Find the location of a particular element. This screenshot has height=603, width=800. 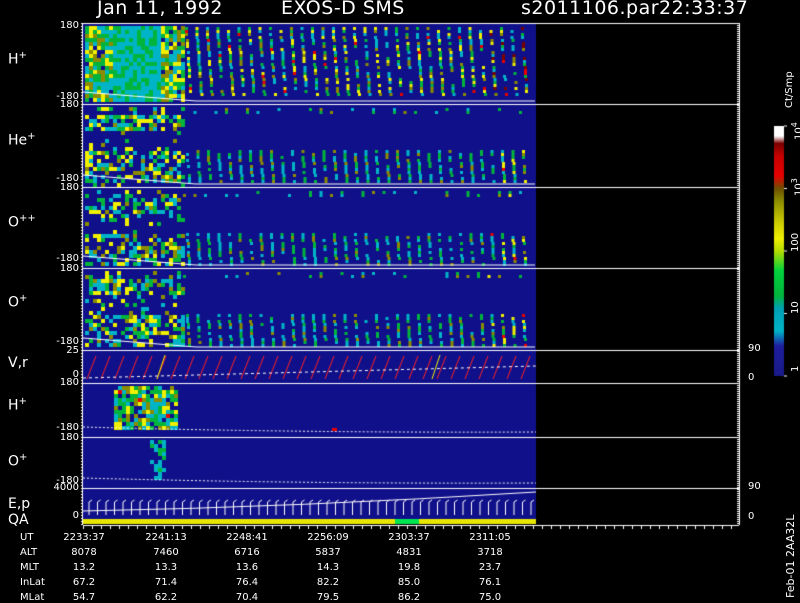

ephemeris-value: 13.3 is located at coordinates (166, 567).